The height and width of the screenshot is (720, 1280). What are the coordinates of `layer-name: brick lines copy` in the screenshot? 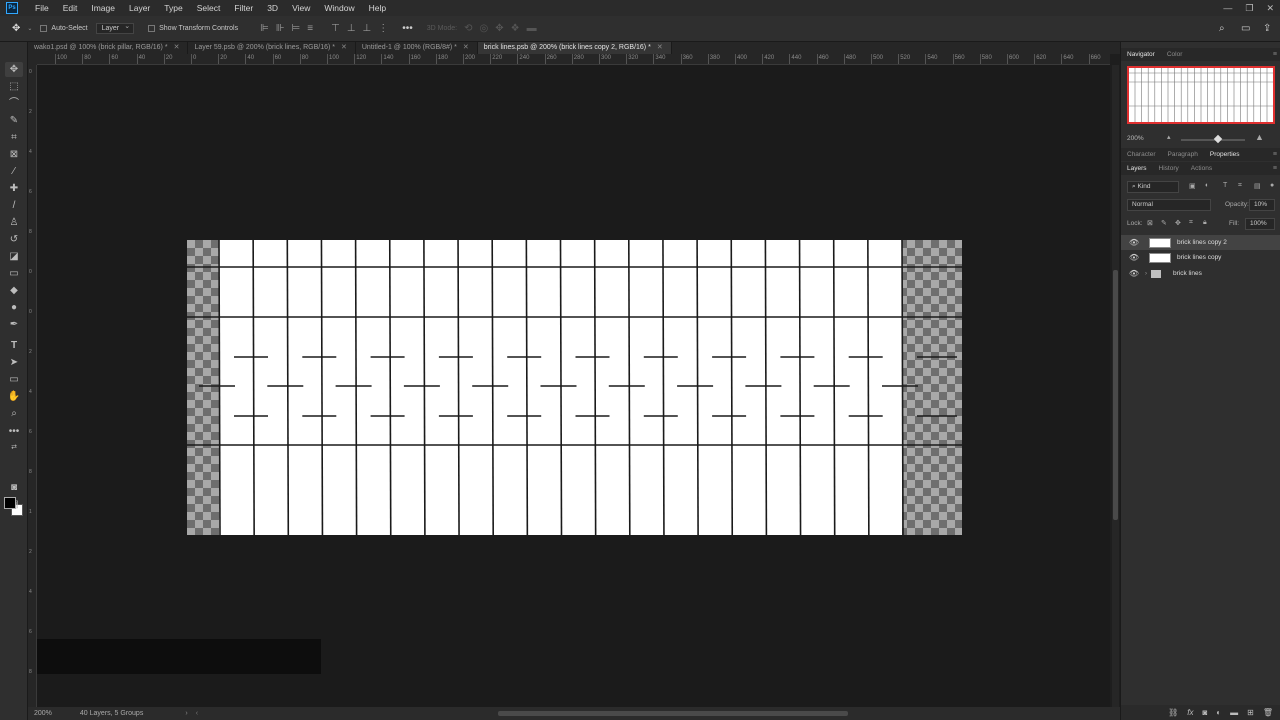 It's located at (1199, 257).